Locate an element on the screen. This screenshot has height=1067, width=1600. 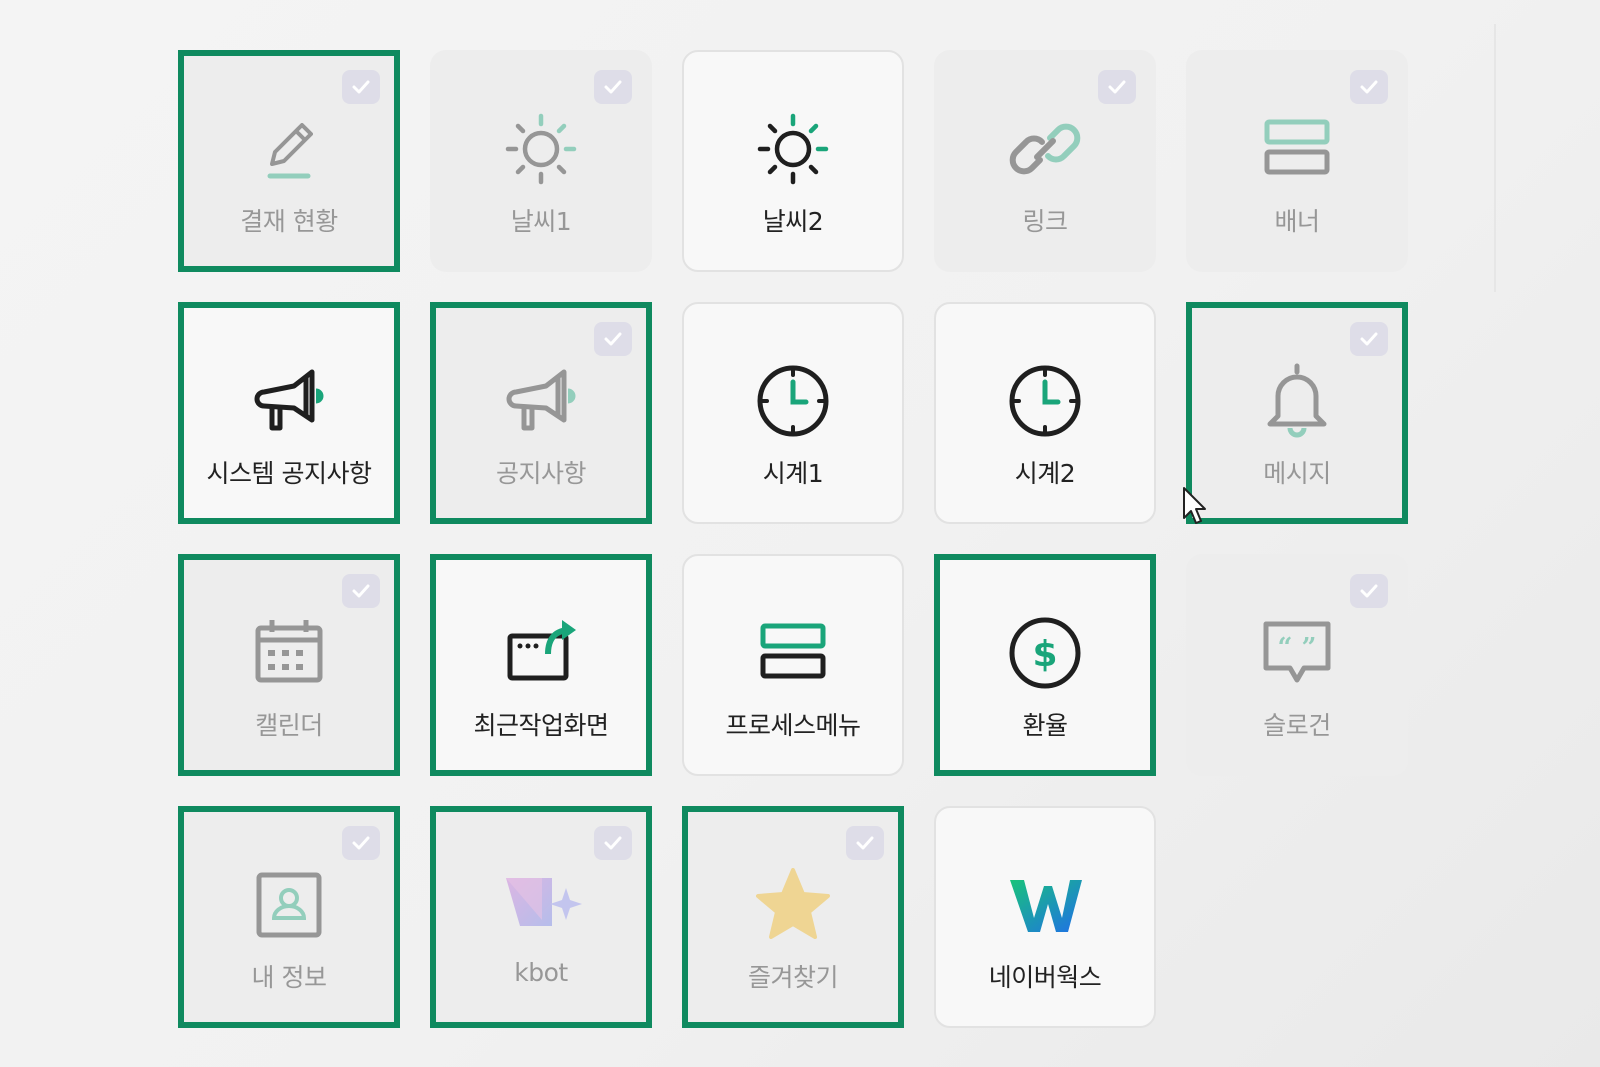
widget-tile: kbot is located at coordinates (541, 917).